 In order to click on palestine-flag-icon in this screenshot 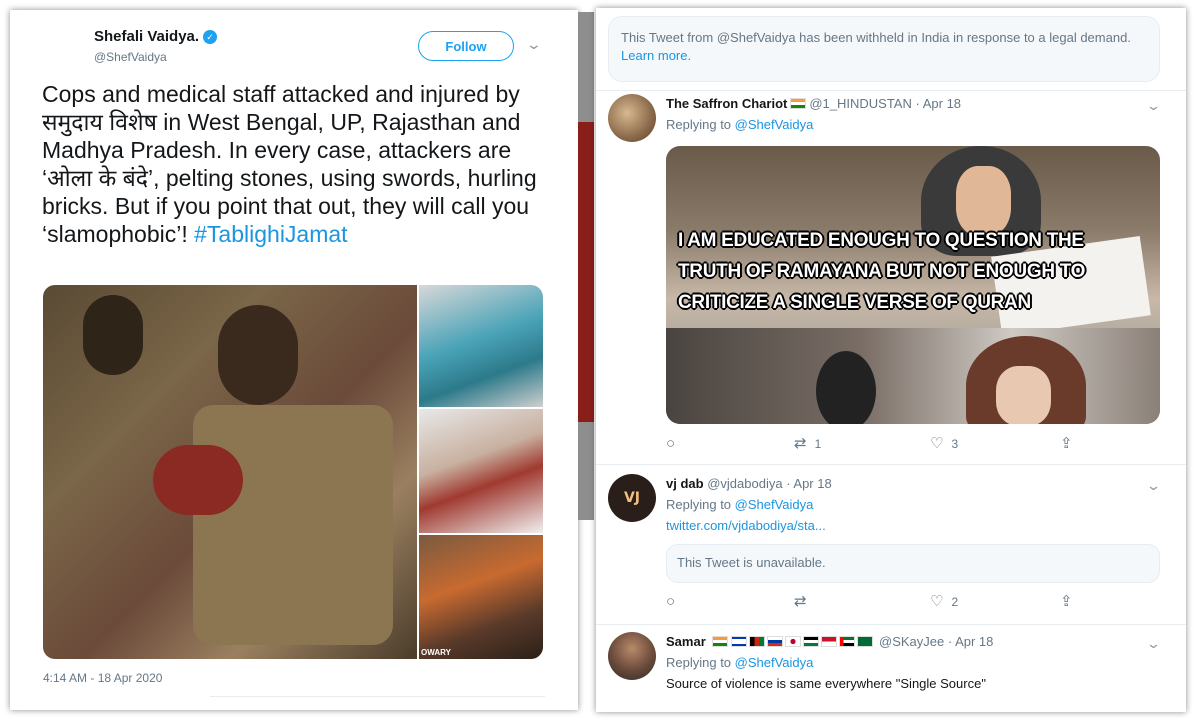, I will do `click(811, 641)`.